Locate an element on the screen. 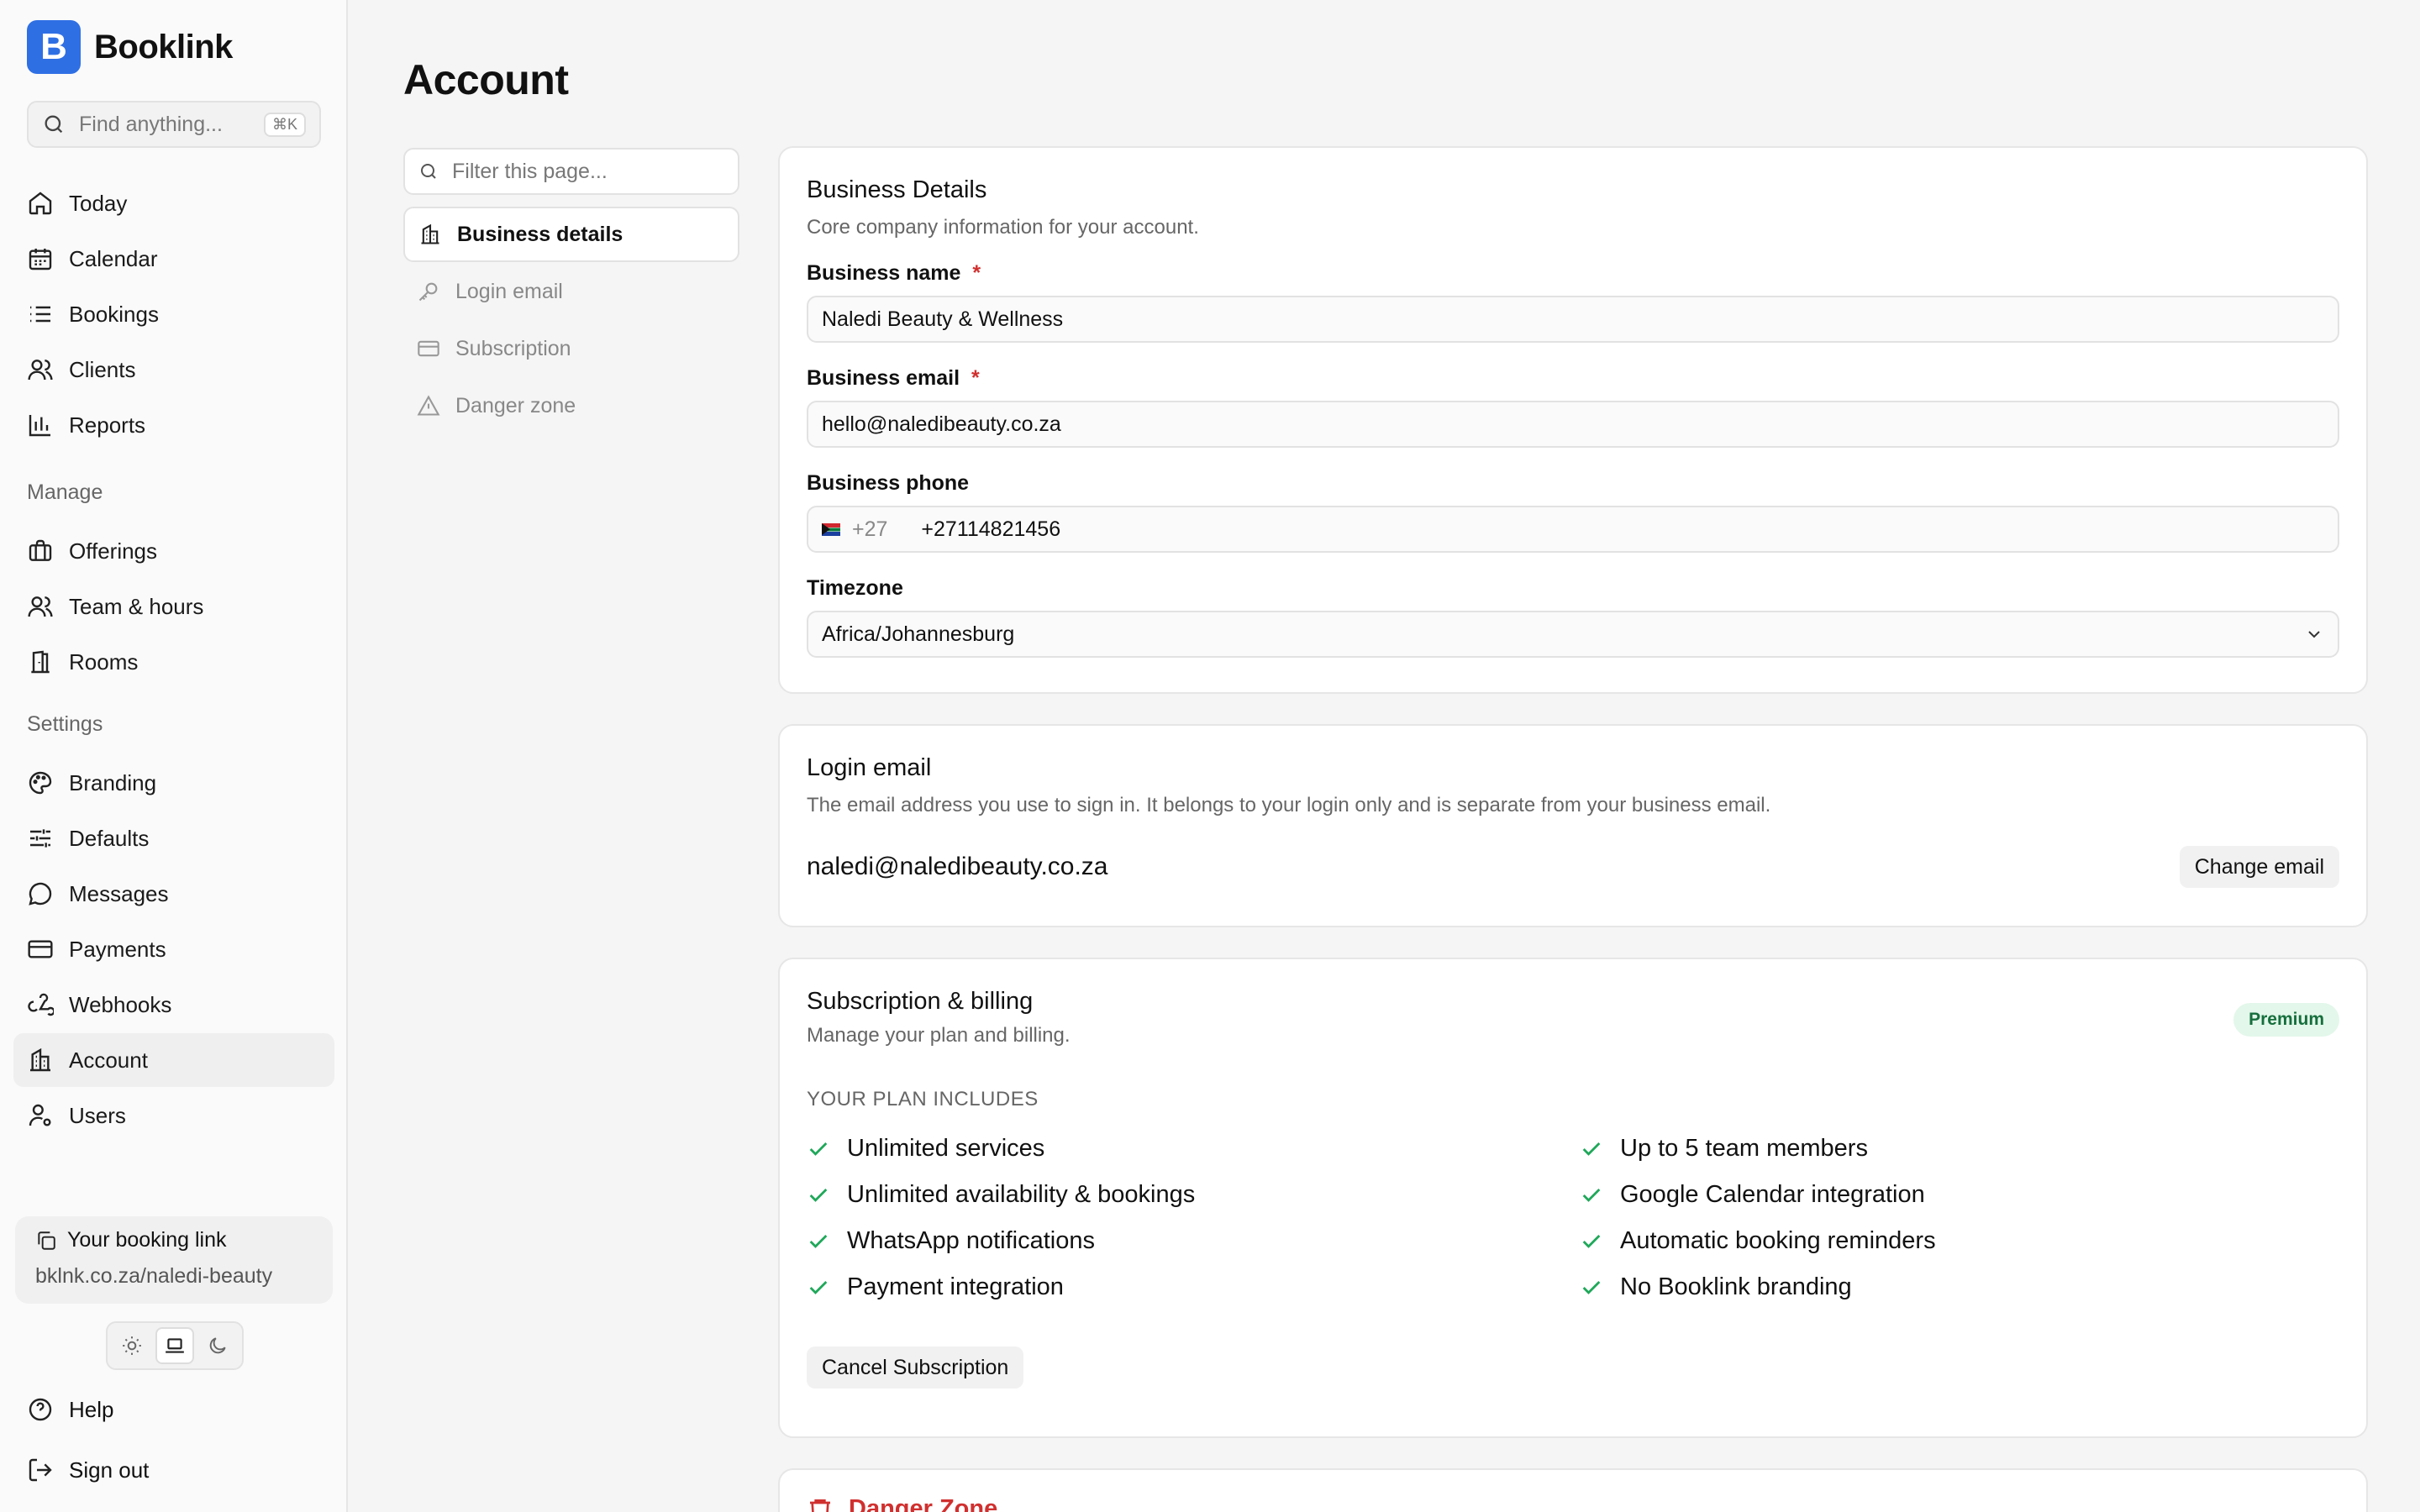  cancel-subscription-button: Cancel Subscription is located at coordinates (915, 1368).